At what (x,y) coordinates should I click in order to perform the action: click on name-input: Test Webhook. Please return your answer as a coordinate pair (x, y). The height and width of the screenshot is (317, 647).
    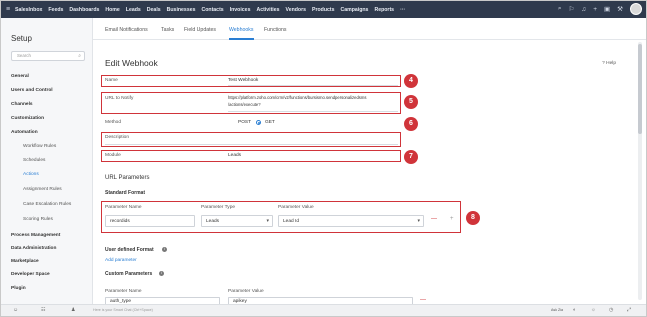
    Looking at the image, I should click on (243, 80).